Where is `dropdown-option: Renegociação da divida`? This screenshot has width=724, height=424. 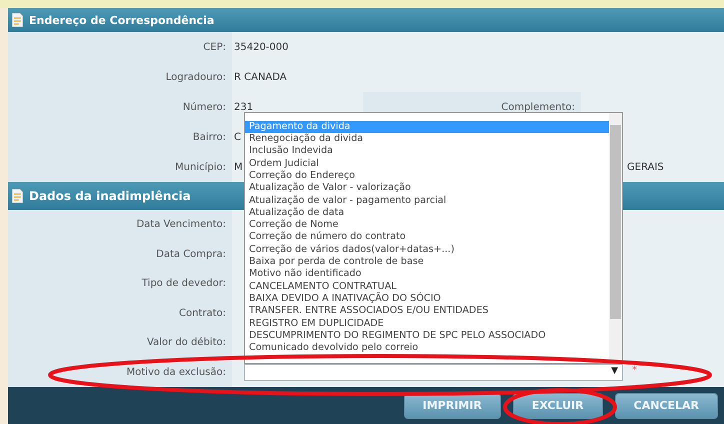 dropdown-option: Renegociação da divida is located at coordinates (427, 139).